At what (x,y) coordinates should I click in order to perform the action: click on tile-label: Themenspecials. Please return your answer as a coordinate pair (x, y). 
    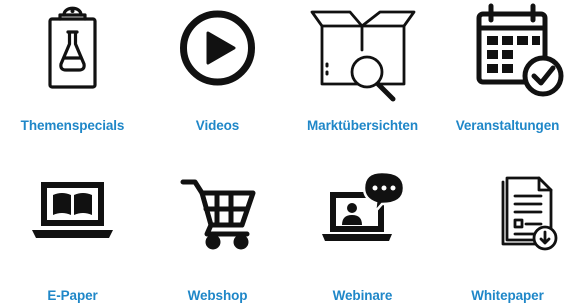
    Looking at the image, I should click on (72, 125).